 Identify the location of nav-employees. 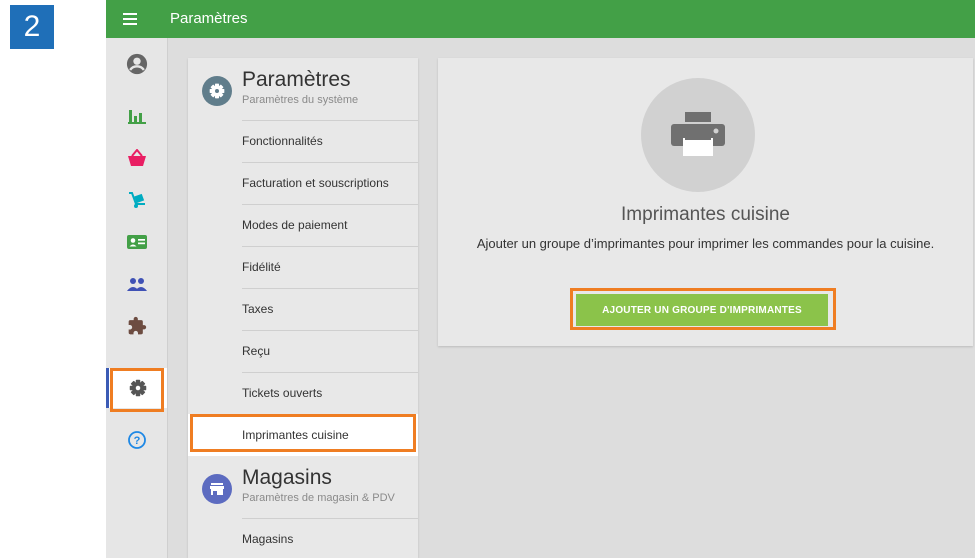
(136, 242).